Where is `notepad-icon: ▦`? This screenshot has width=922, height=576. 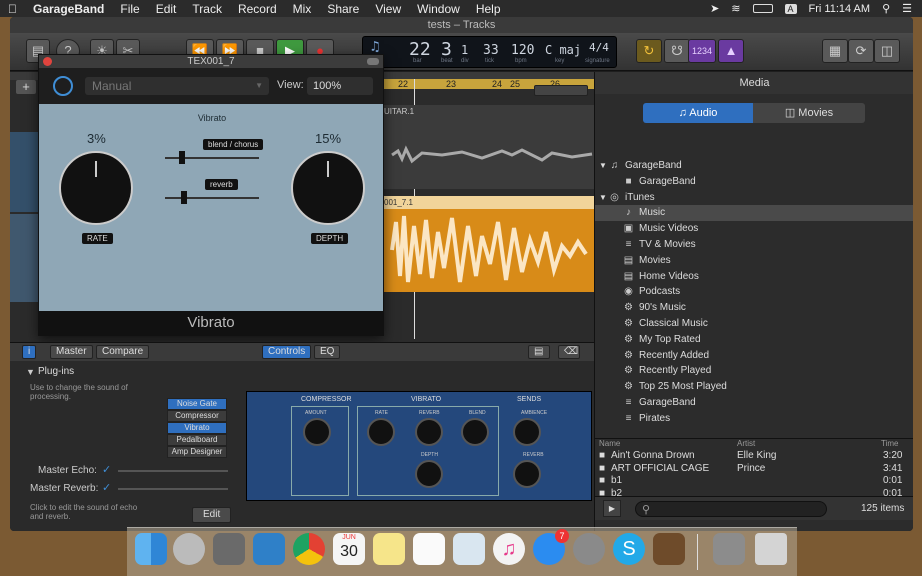
notepad-icon: ▦ is located at coordinates (835, 51).